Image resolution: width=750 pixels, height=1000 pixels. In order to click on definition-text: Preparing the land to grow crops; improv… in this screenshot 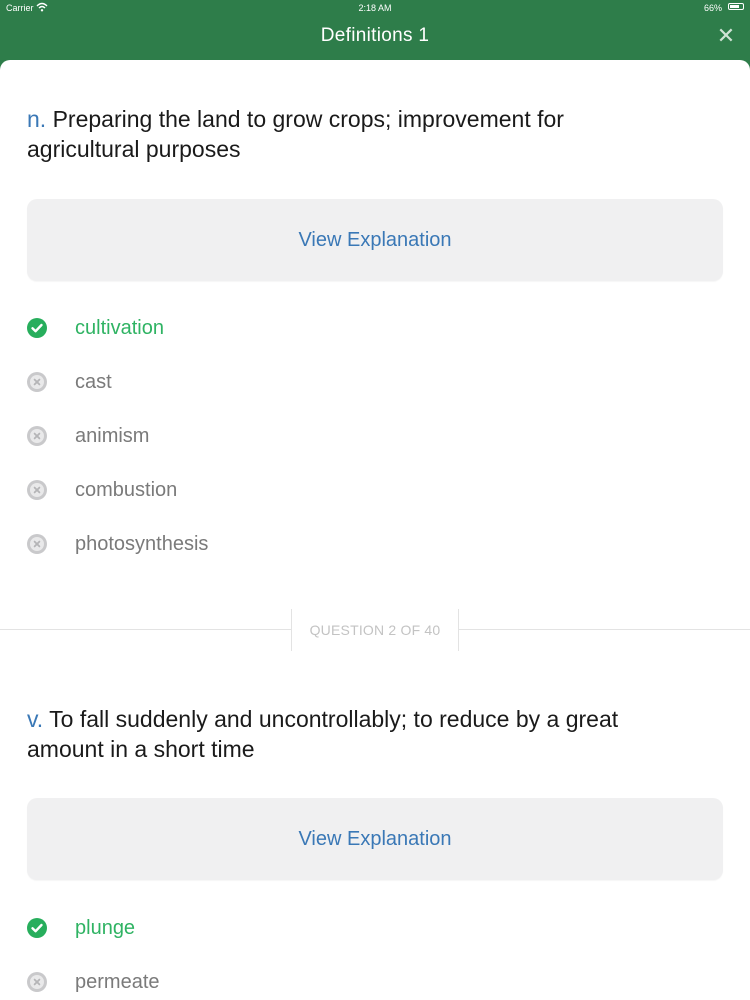, I will do `click(295, 134)`.